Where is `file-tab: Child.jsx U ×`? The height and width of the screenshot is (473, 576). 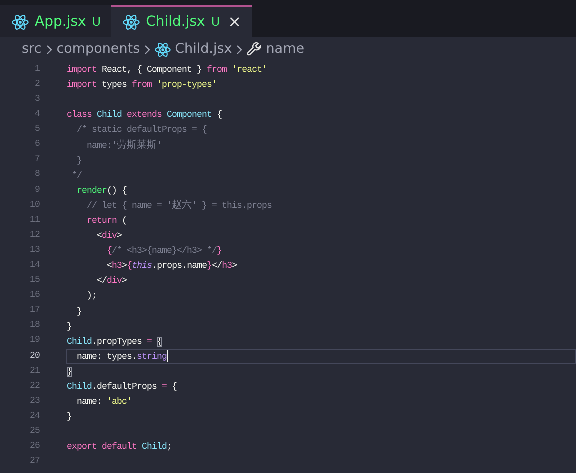
file-tab: Child.jsx U × is located at coordinates (181, 21).